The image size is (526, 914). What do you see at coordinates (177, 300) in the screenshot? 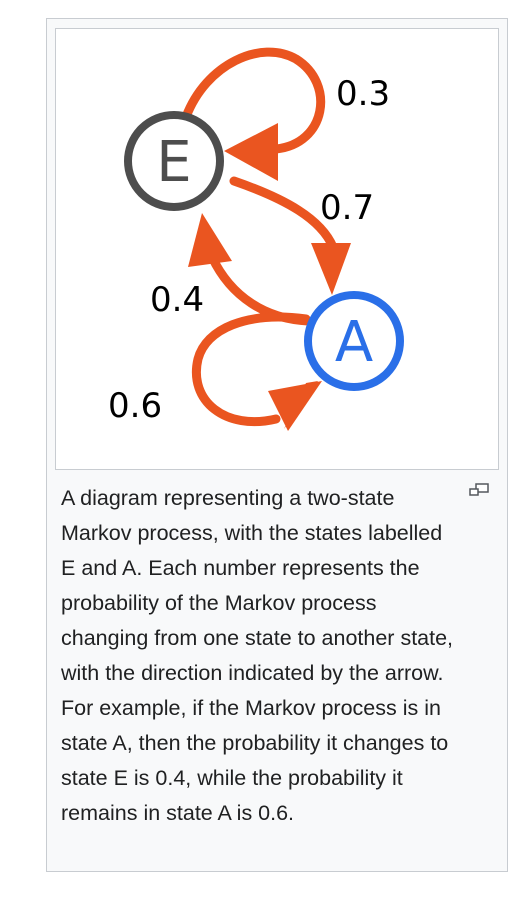
I see `transition-A-E-label: 0.4` at bounding box center [177, 300].